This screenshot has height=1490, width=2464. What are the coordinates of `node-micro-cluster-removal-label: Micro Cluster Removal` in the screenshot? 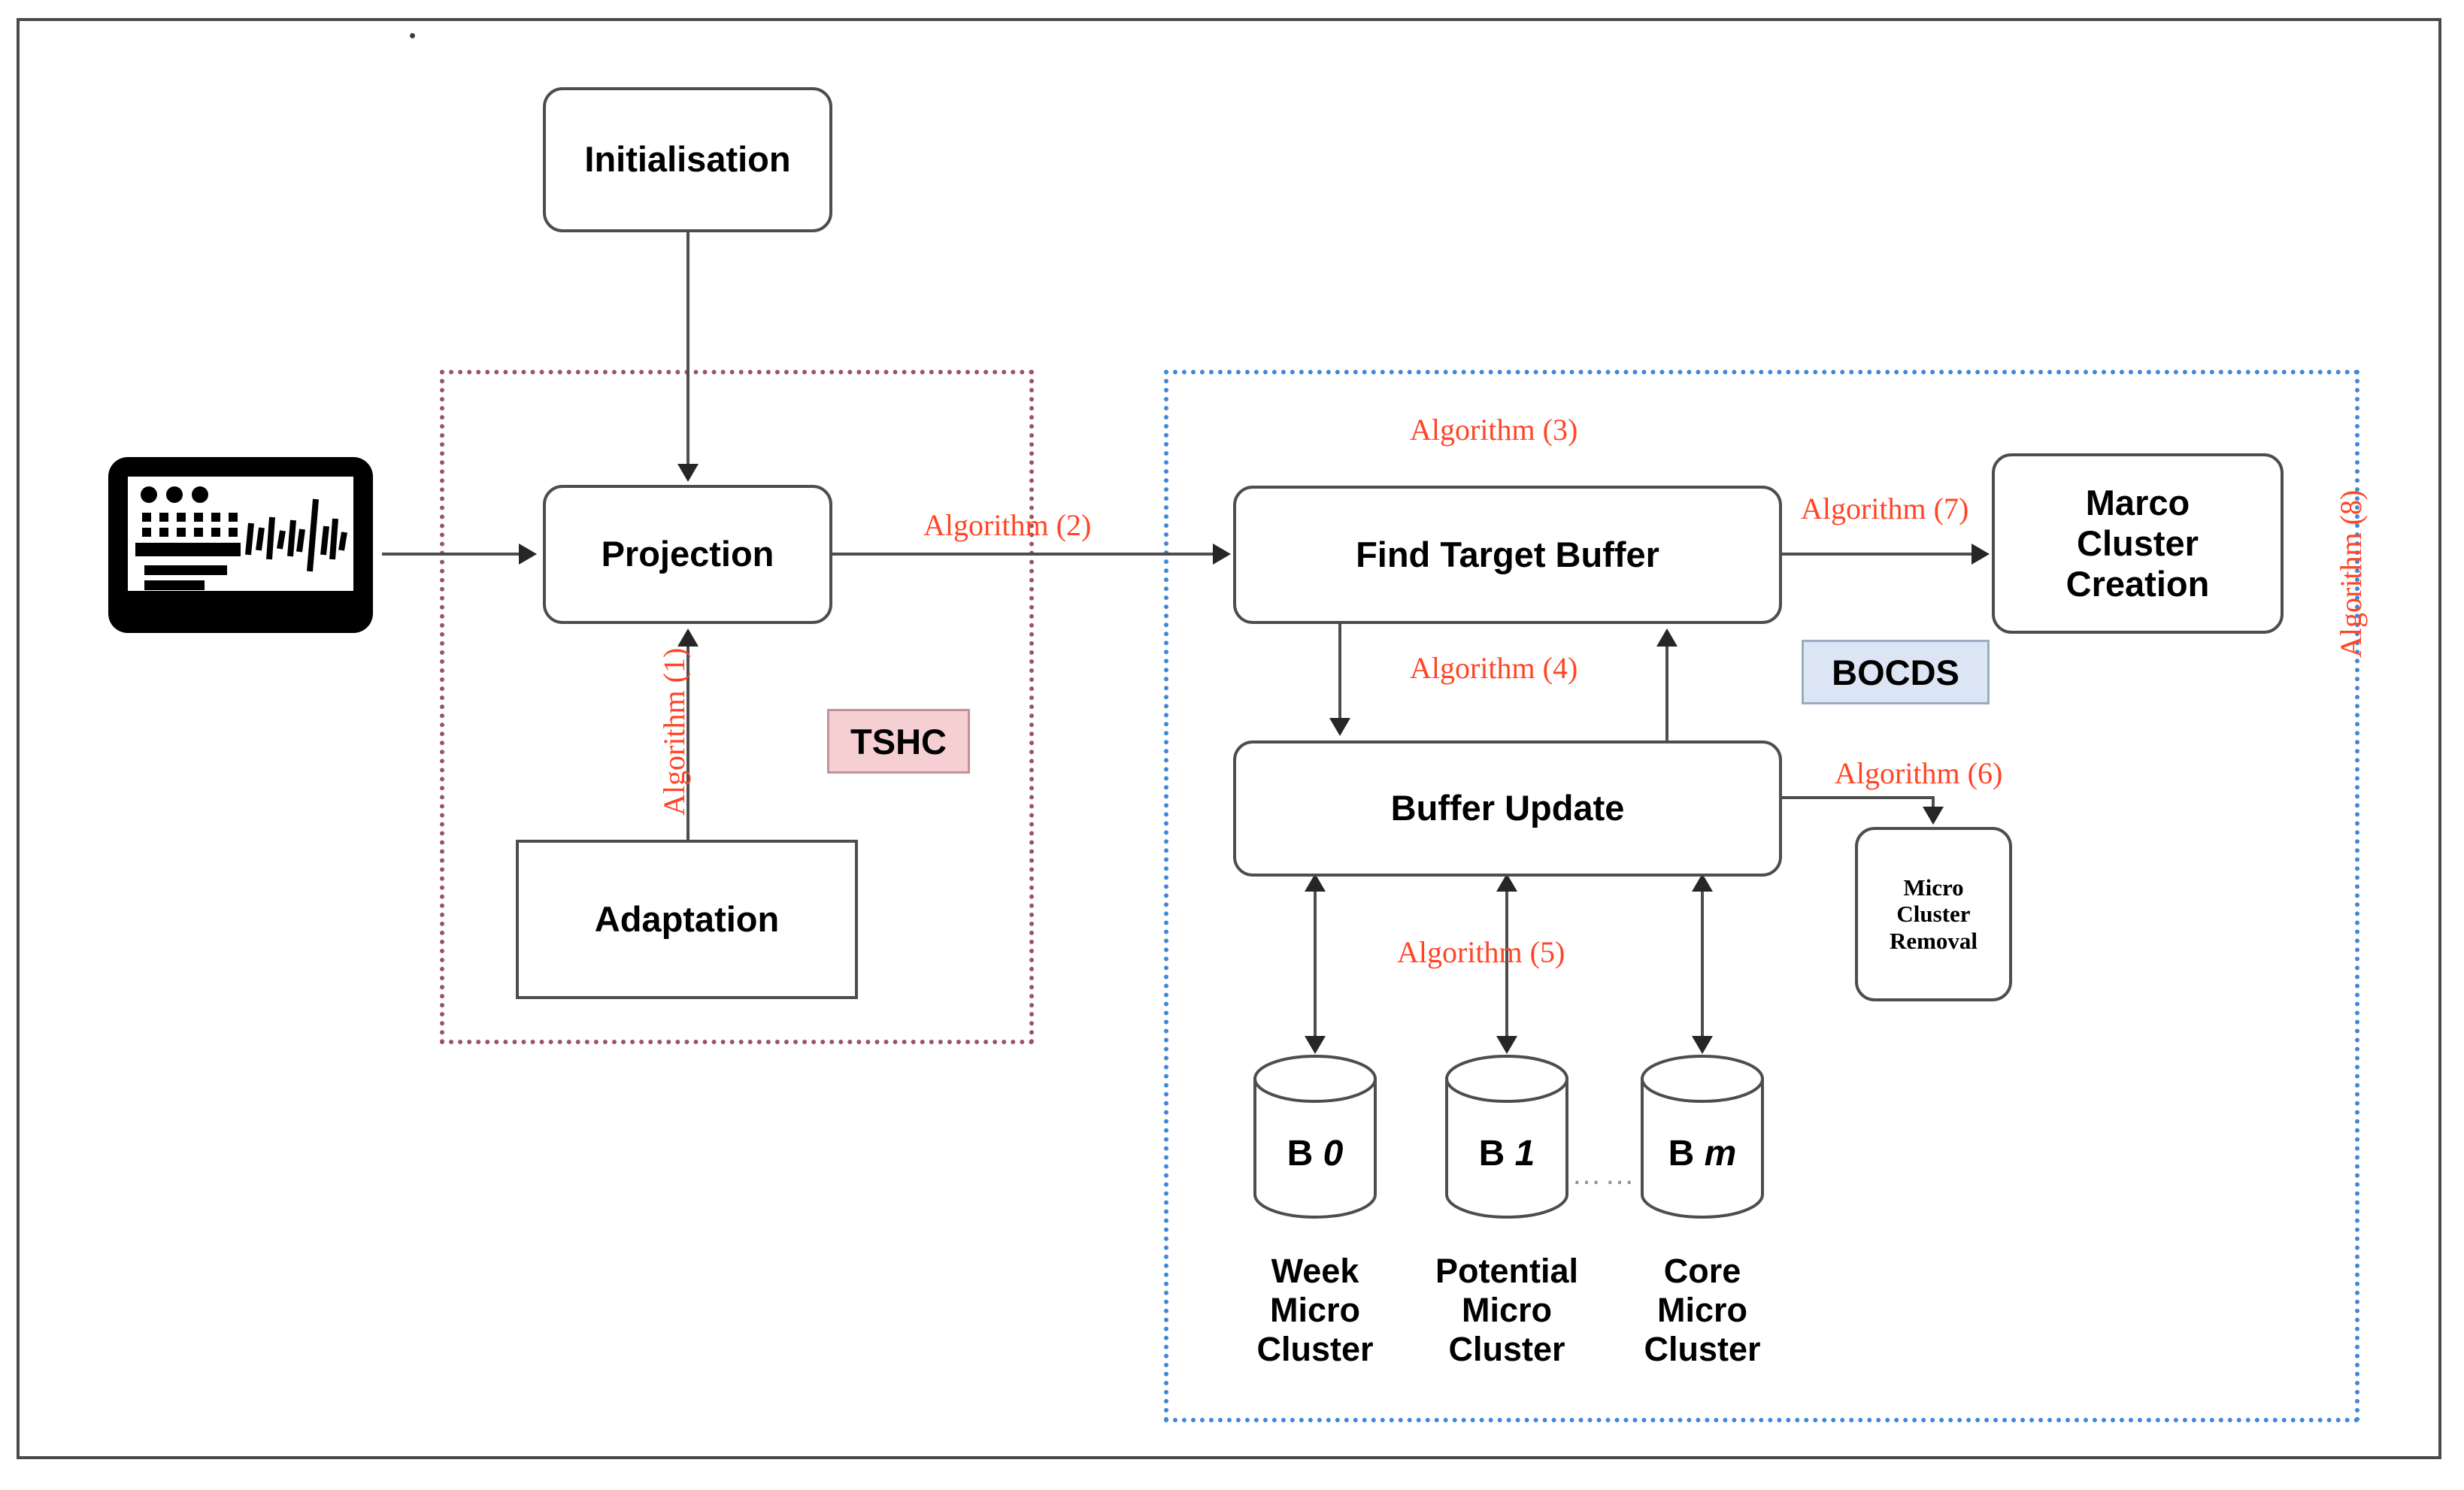 It's located at (1933, 914).